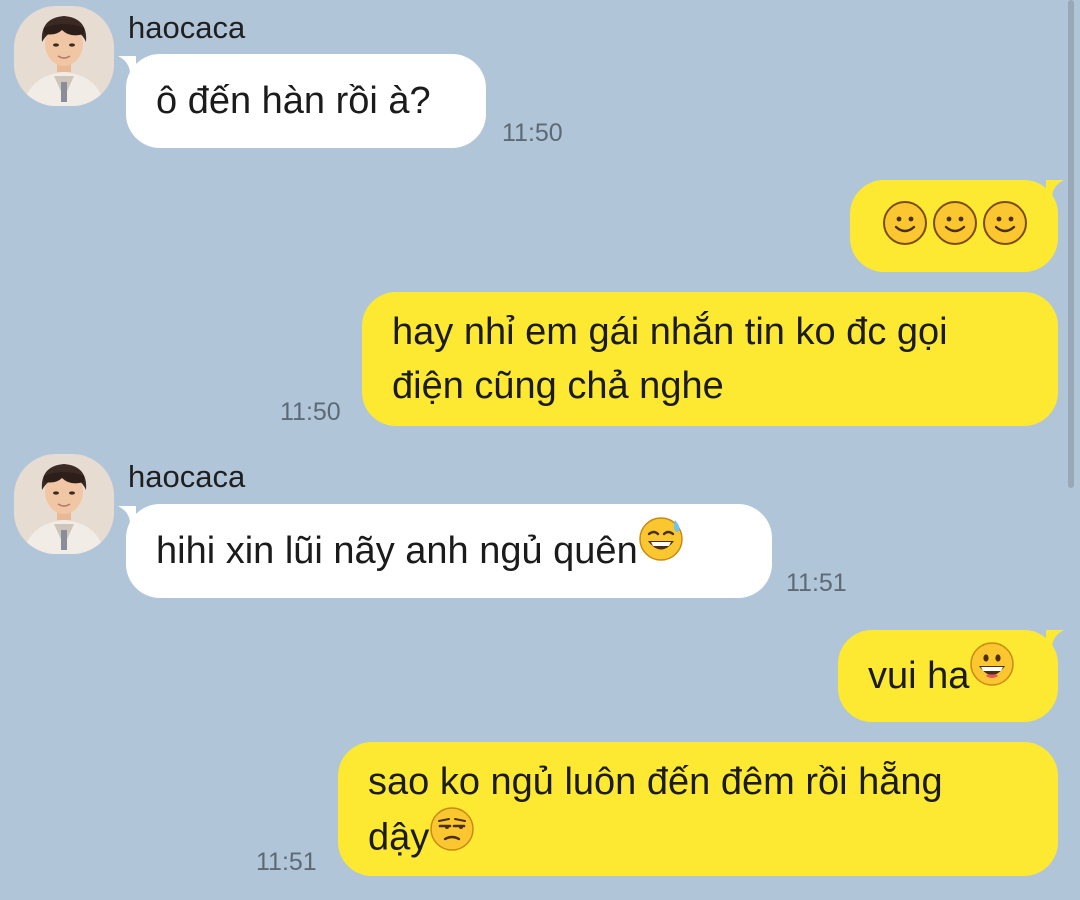  I want to click on sweat-smile-icon, so click(661, 550).